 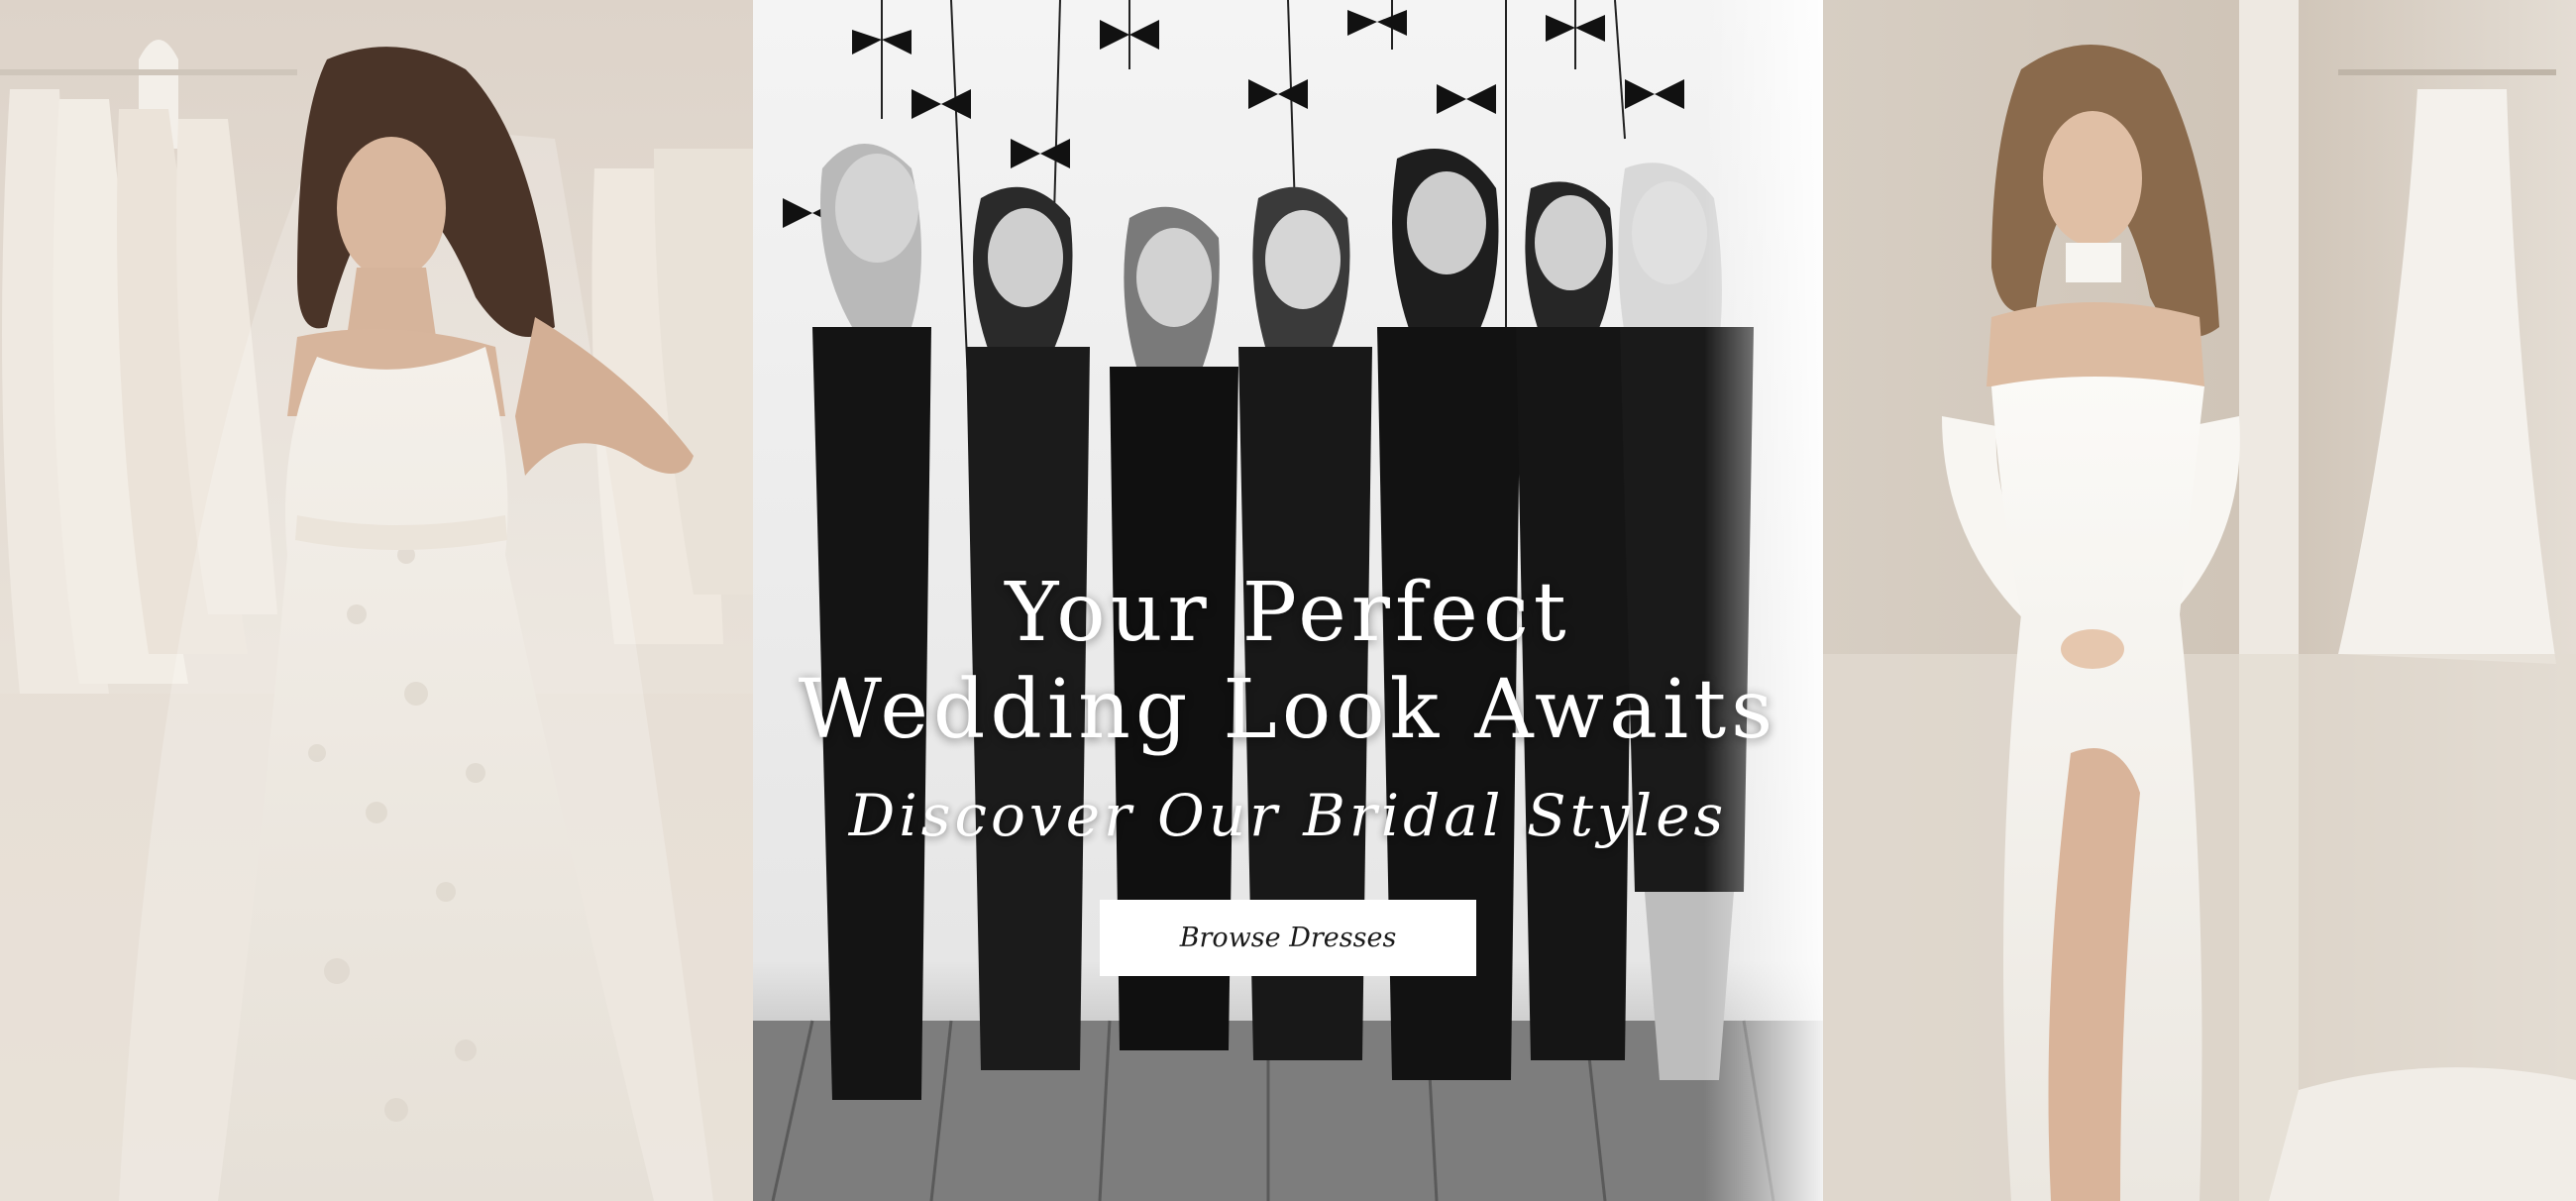 I want to click on browse-dresses-button: Browse Dresses, so click(x=1288, y=938).